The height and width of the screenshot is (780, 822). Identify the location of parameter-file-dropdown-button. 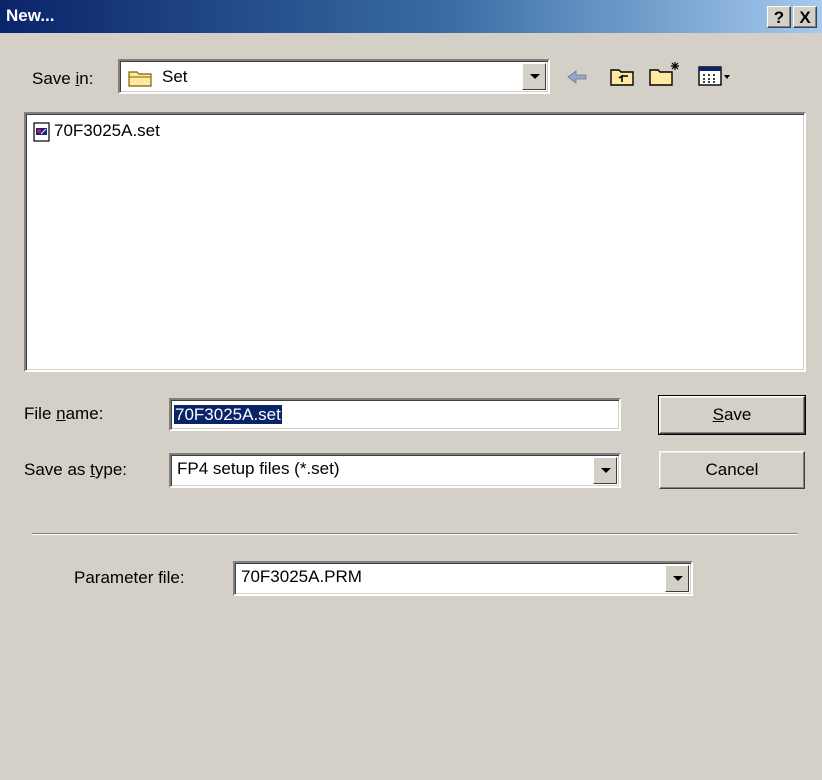
(677, 578).